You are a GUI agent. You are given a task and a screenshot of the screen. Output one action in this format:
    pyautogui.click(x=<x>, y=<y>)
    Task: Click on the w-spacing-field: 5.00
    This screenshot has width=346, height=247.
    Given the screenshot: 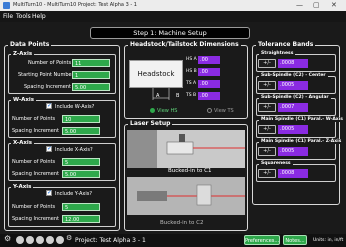 What is the action you would take?
    pyautogui.click(x=81, y=131)
    